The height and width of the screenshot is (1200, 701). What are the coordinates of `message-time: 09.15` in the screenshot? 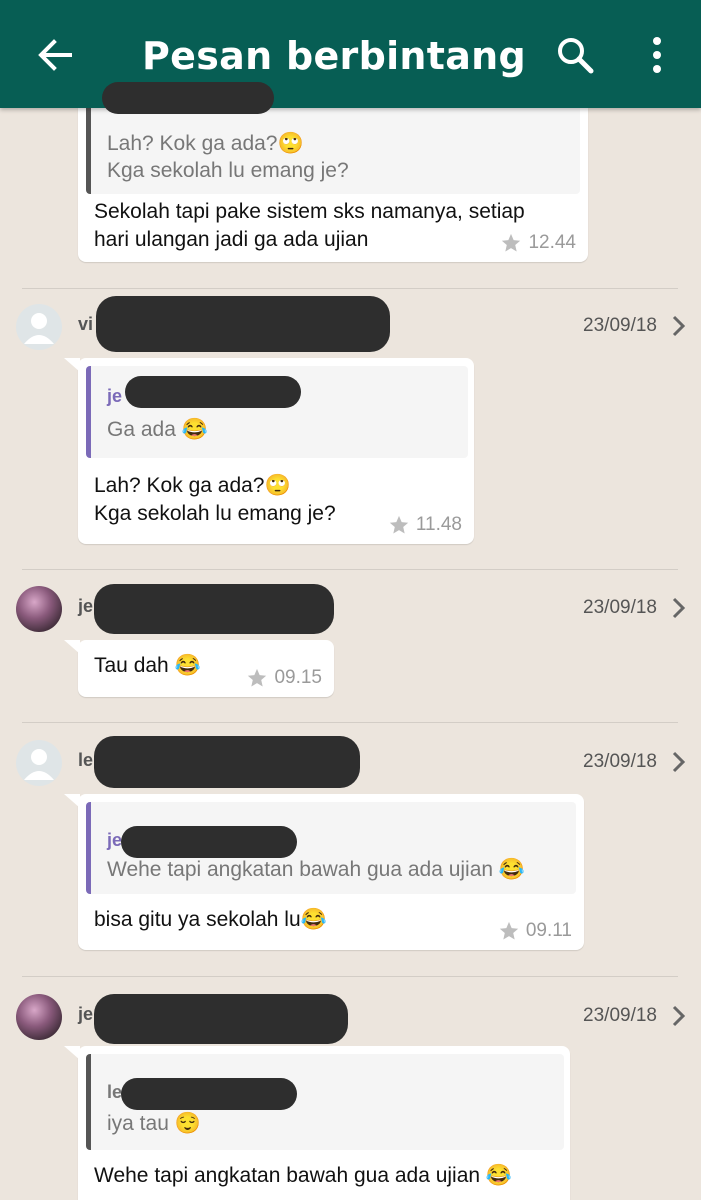 It's located at (298, 677).